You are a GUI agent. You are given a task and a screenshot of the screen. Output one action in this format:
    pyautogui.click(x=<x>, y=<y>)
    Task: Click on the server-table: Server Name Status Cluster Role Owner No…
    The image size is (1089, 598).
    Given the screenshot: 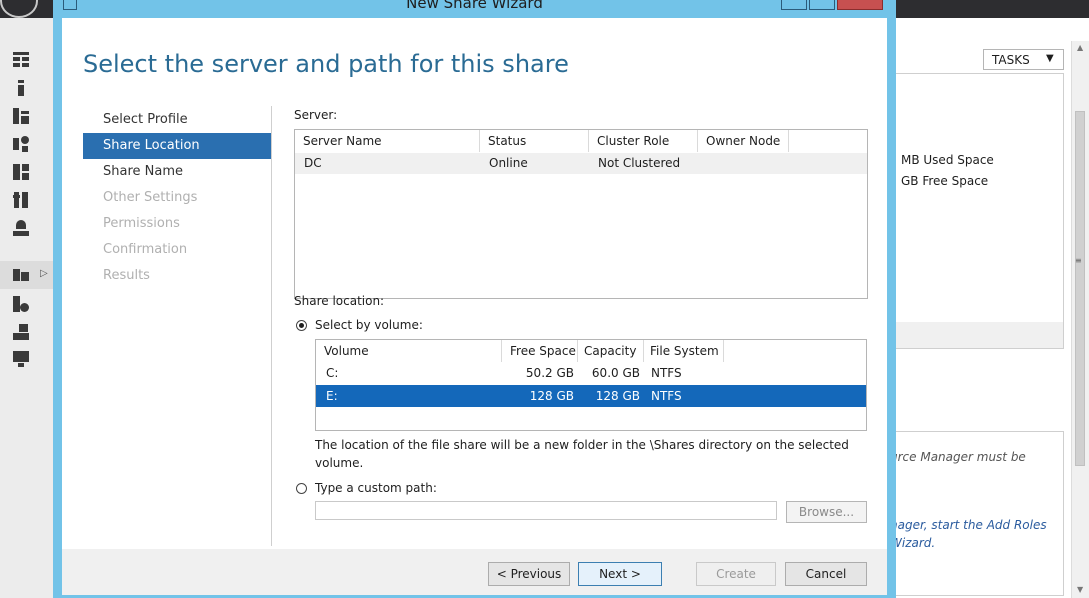 What is the action you would take?
    pyautogui.click(x=581, y=214)
    